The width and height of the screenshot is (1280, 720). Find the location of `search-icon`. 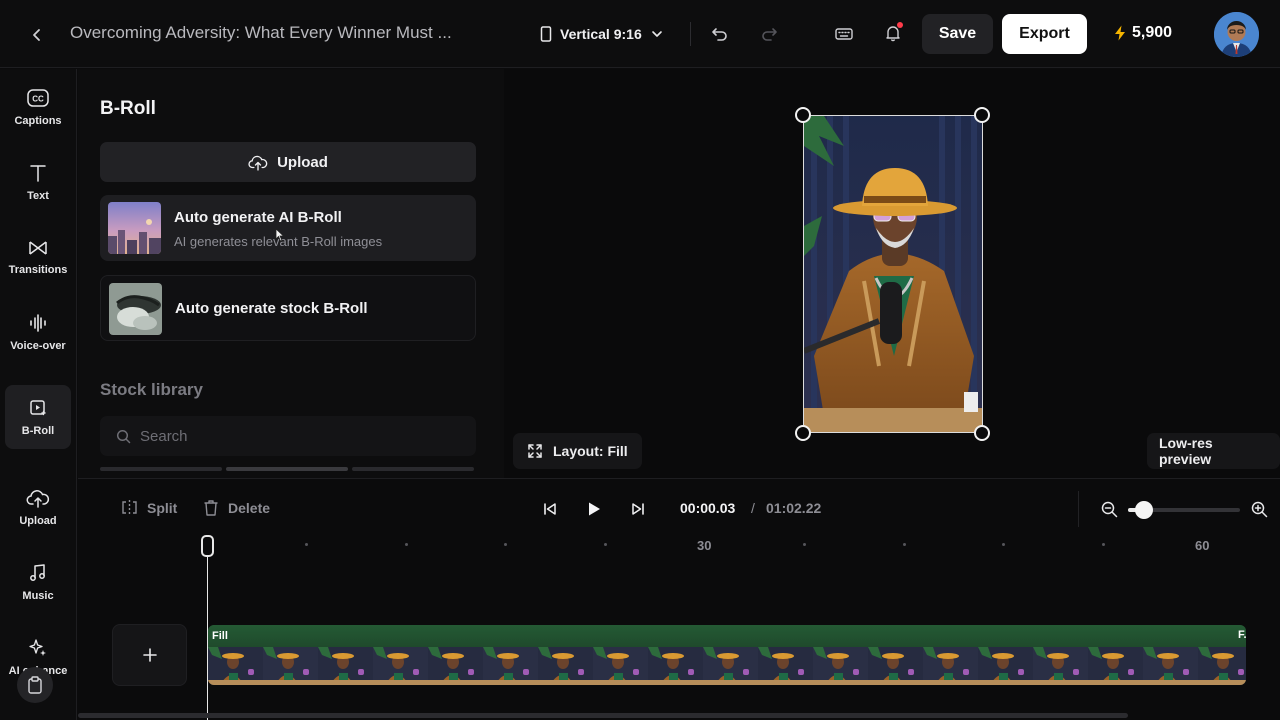

search-icon is located at coordinates (123, 436).